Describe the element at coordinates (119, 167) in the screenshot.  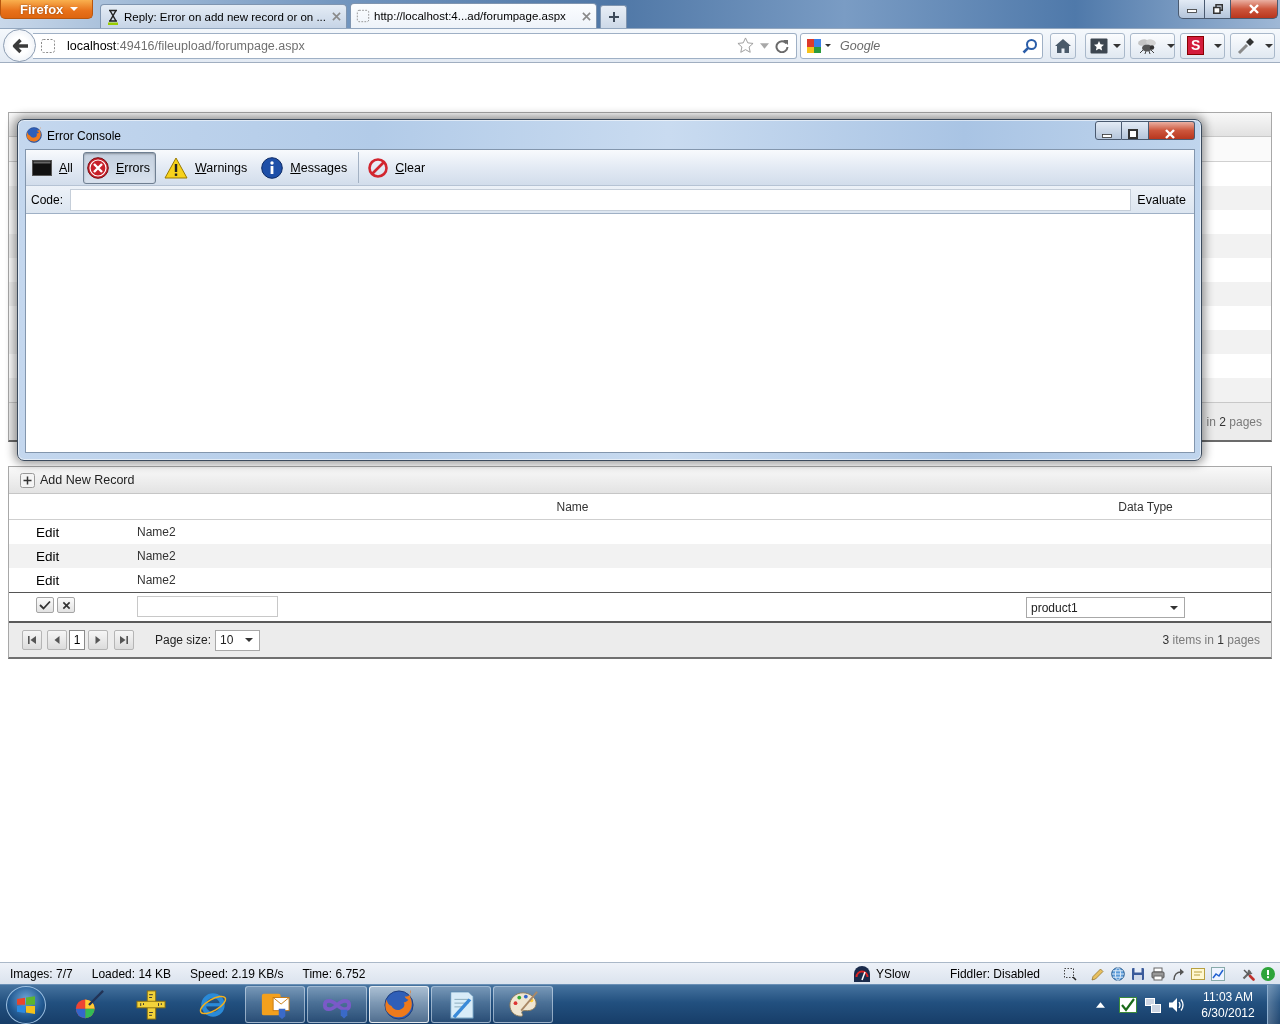
I see `filter-button: Errors` at that location.